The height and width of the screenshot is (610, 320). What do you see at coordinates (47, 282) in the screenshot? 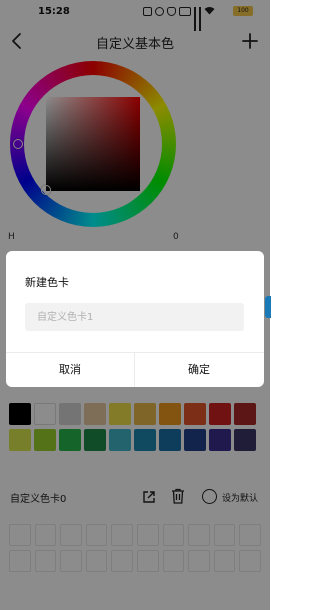
I see `dialog-title: 新建色卡` at bounding box center [47, 282].